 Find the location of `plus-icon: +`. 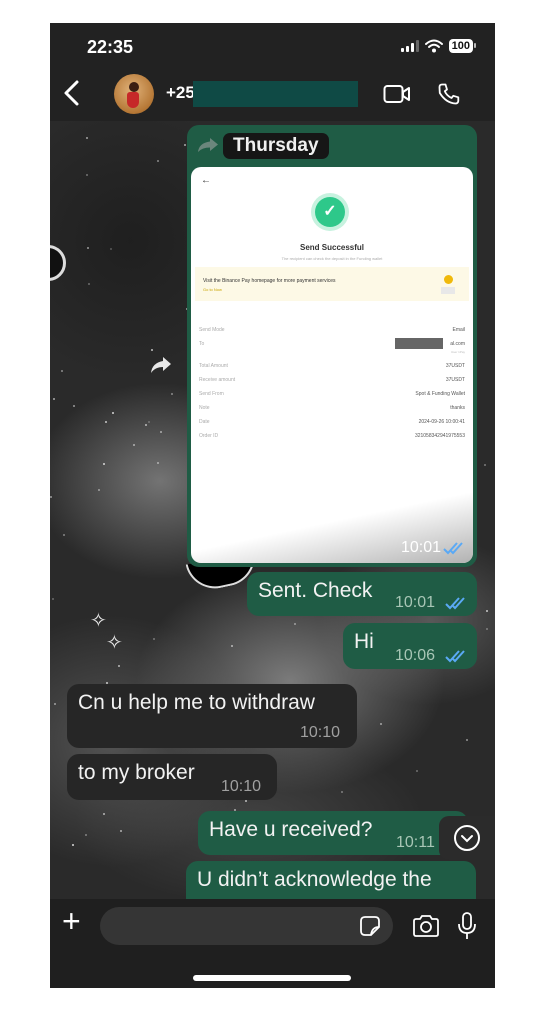

plus-icon: + is located at coordinates (71, 921).